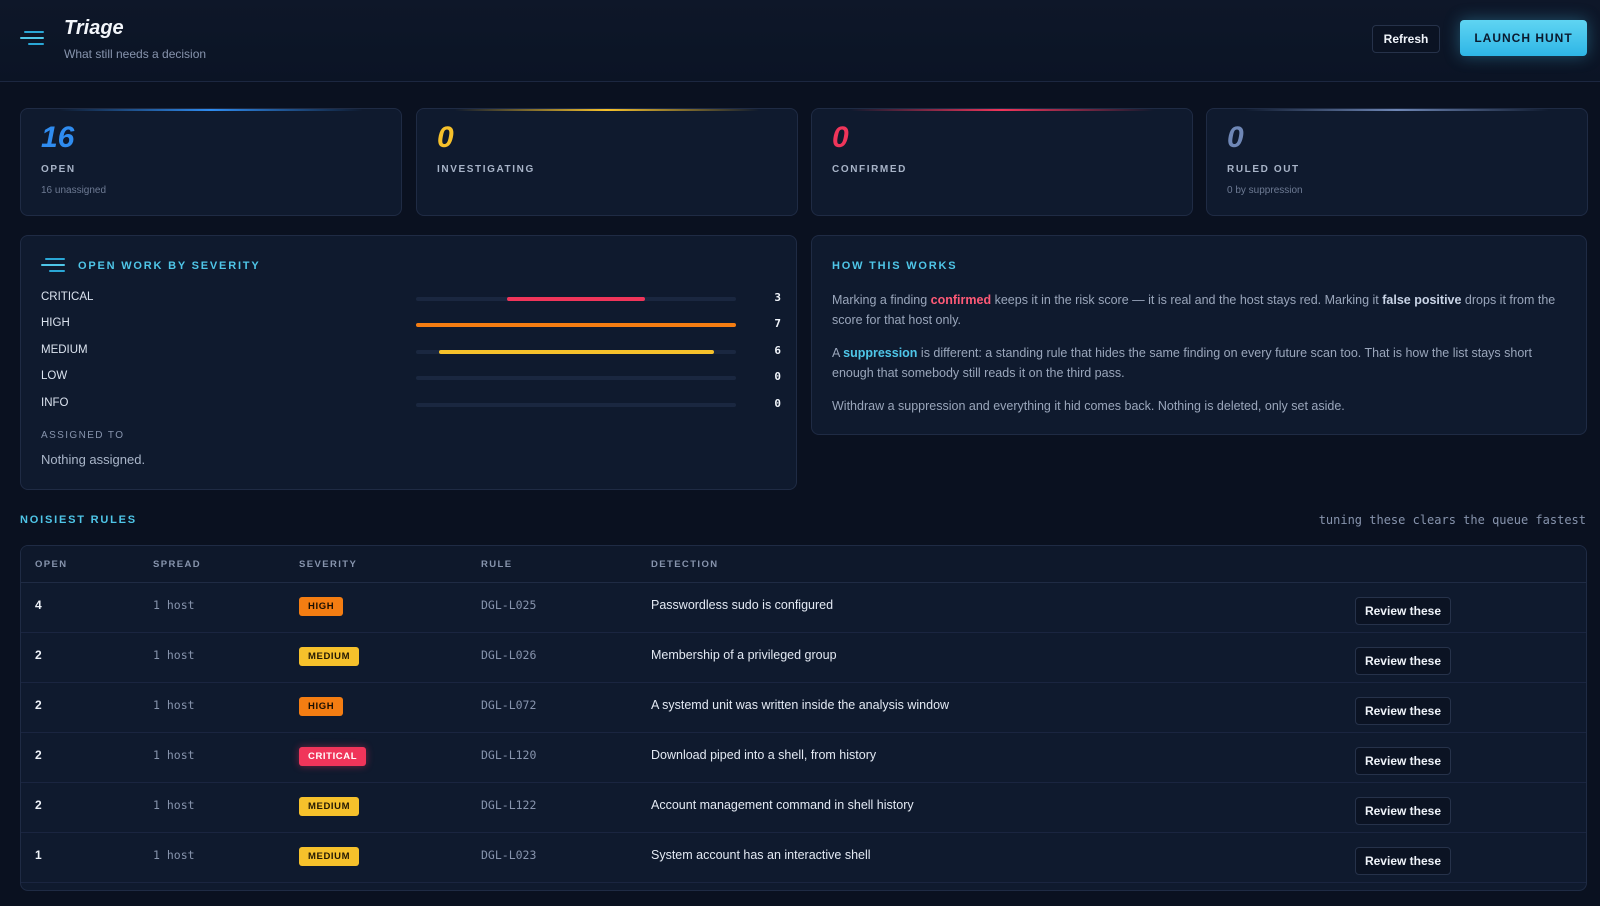  Describe the element at coordinates (509, 605) in the screenshot. I see `row-rule-id: DGL-L025` at that location.